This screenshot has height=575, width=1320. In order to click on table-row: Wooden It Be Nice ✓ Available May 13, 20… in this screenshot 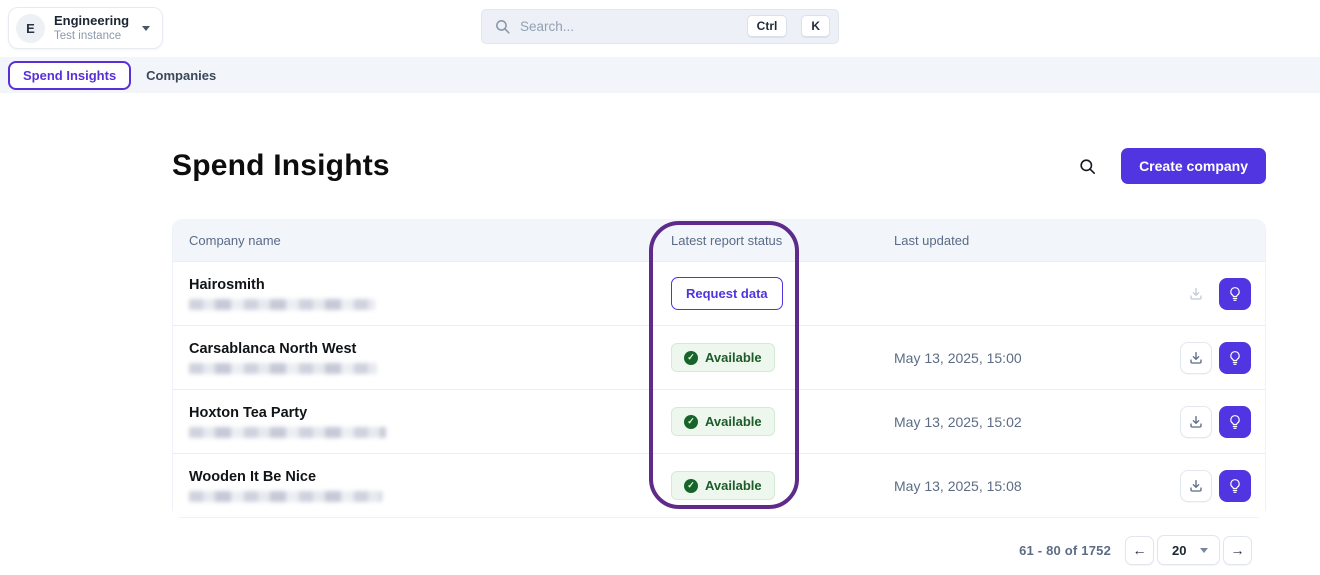, I will do `click(719, 485)`.